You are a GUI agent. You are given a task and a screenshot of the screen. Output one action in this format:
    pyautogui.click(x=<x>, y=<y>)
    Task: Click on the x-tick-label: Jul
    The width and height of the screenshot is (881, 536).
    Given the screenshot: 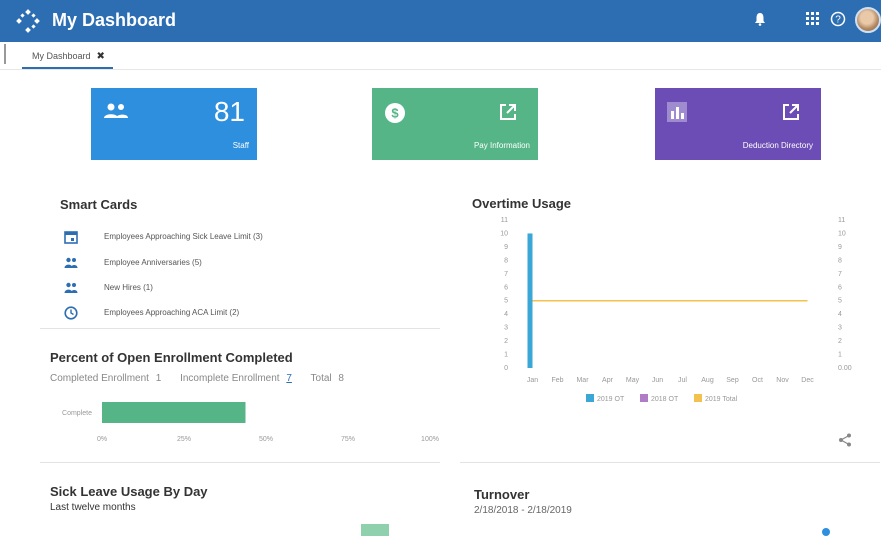 What is the action you would take?
    pyautogui.click(x=682, y=380)
    